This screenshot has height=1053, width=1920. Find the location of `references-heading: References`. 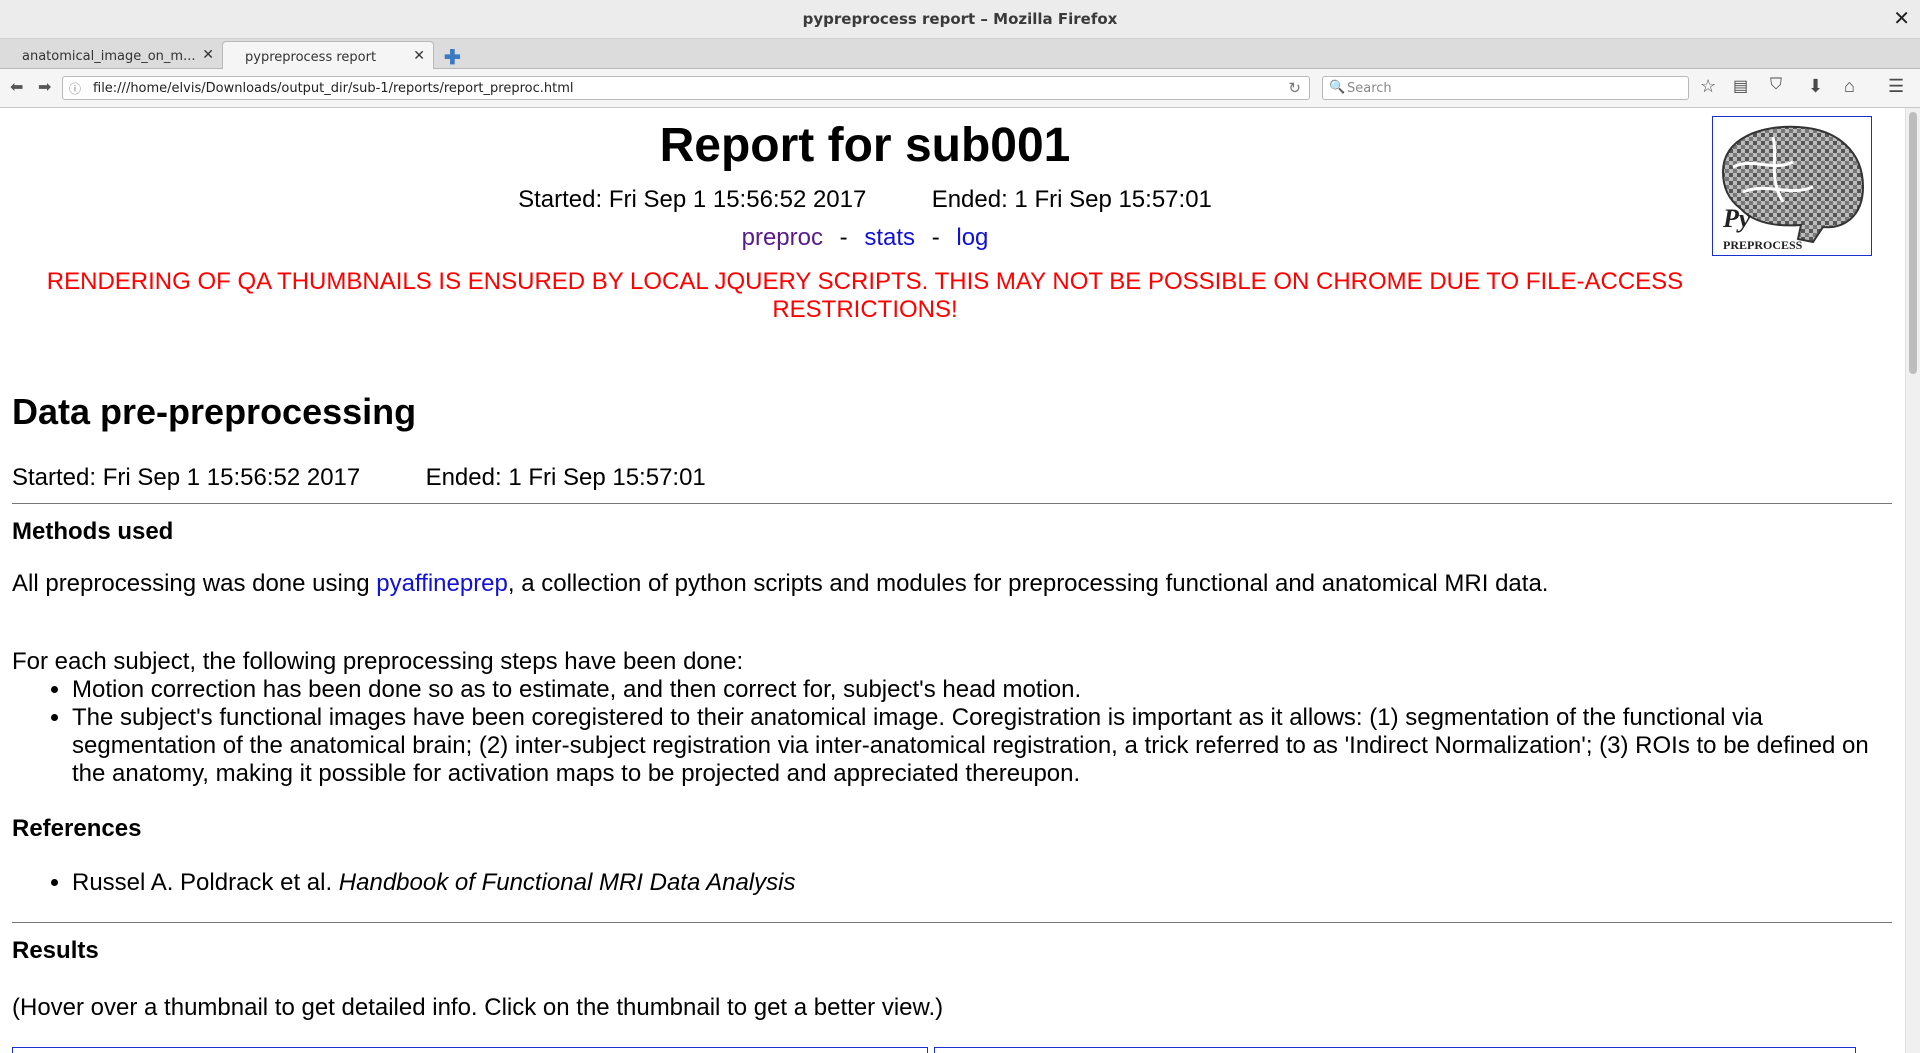

references-heading: References is located at coordinates (77, 828).